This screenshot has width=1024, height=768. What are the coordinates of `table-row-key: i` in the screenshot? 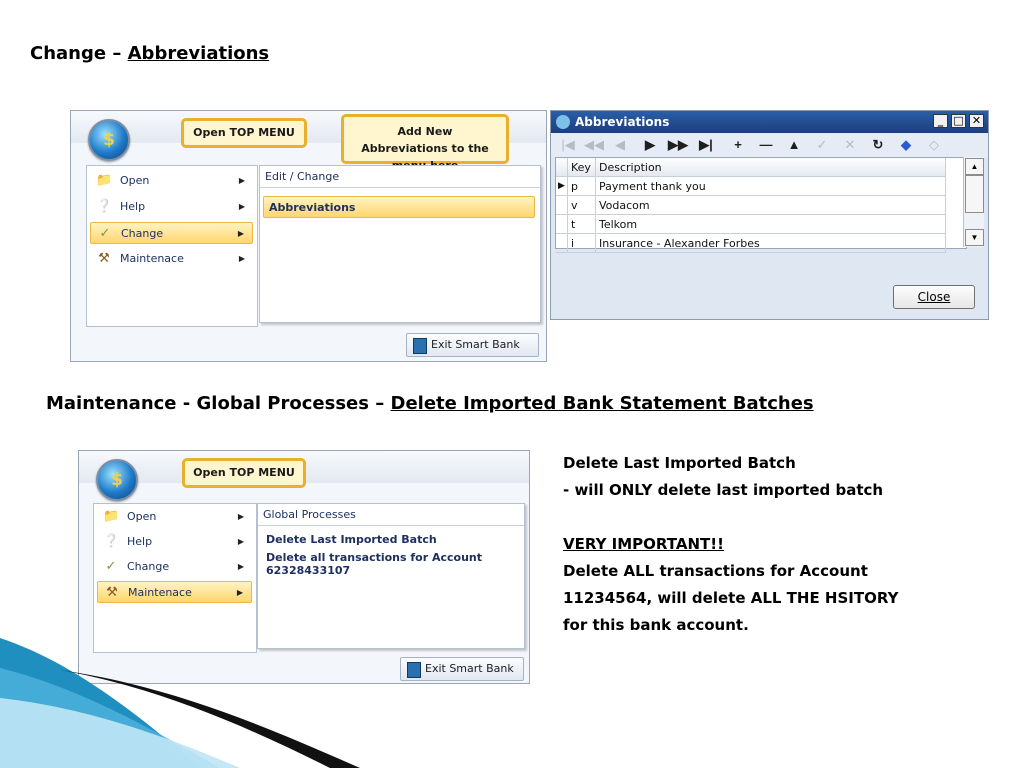 It's located at (582, 243).